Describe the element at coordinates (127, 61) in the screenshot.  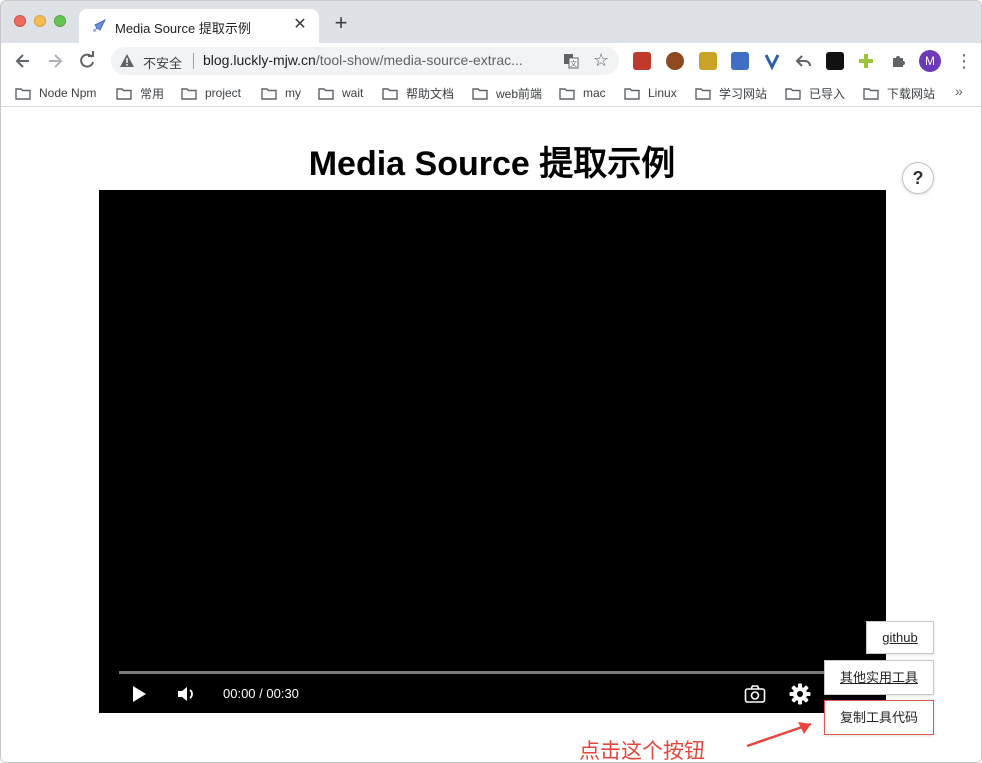
I see `warning-icon` at that location.